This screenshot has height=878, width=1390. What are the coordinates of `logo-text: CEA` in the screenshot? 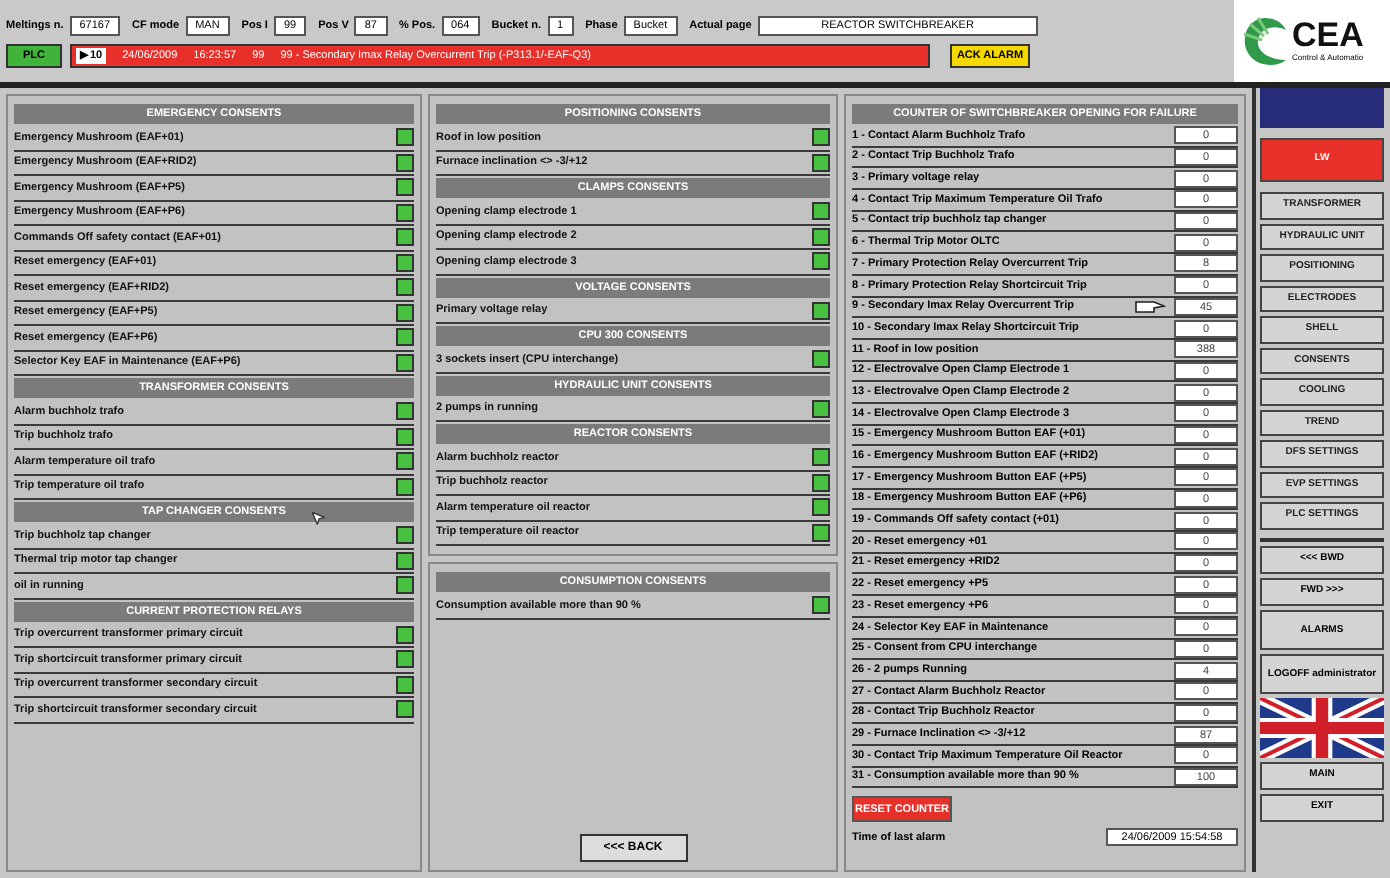 It's located at (1328, 35).